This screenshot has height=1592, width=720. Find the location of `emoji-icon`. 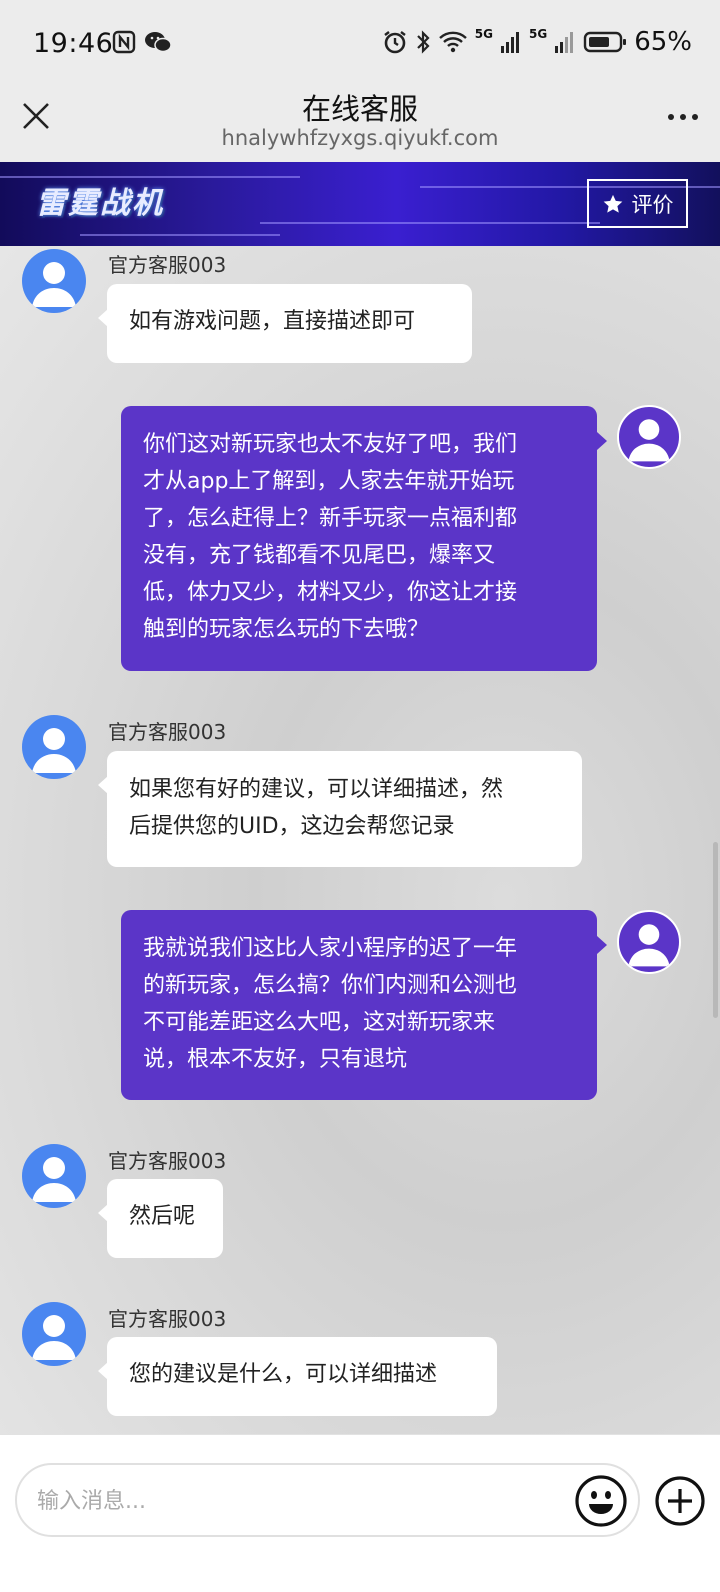

emoji-icon is located at coordinates (601, 1501).